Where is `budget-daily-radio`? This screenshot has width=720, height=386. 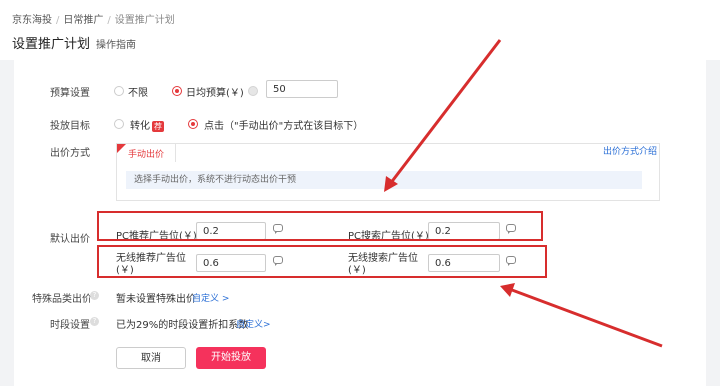
budget-daily-radio is located at coordinates (177, 91).